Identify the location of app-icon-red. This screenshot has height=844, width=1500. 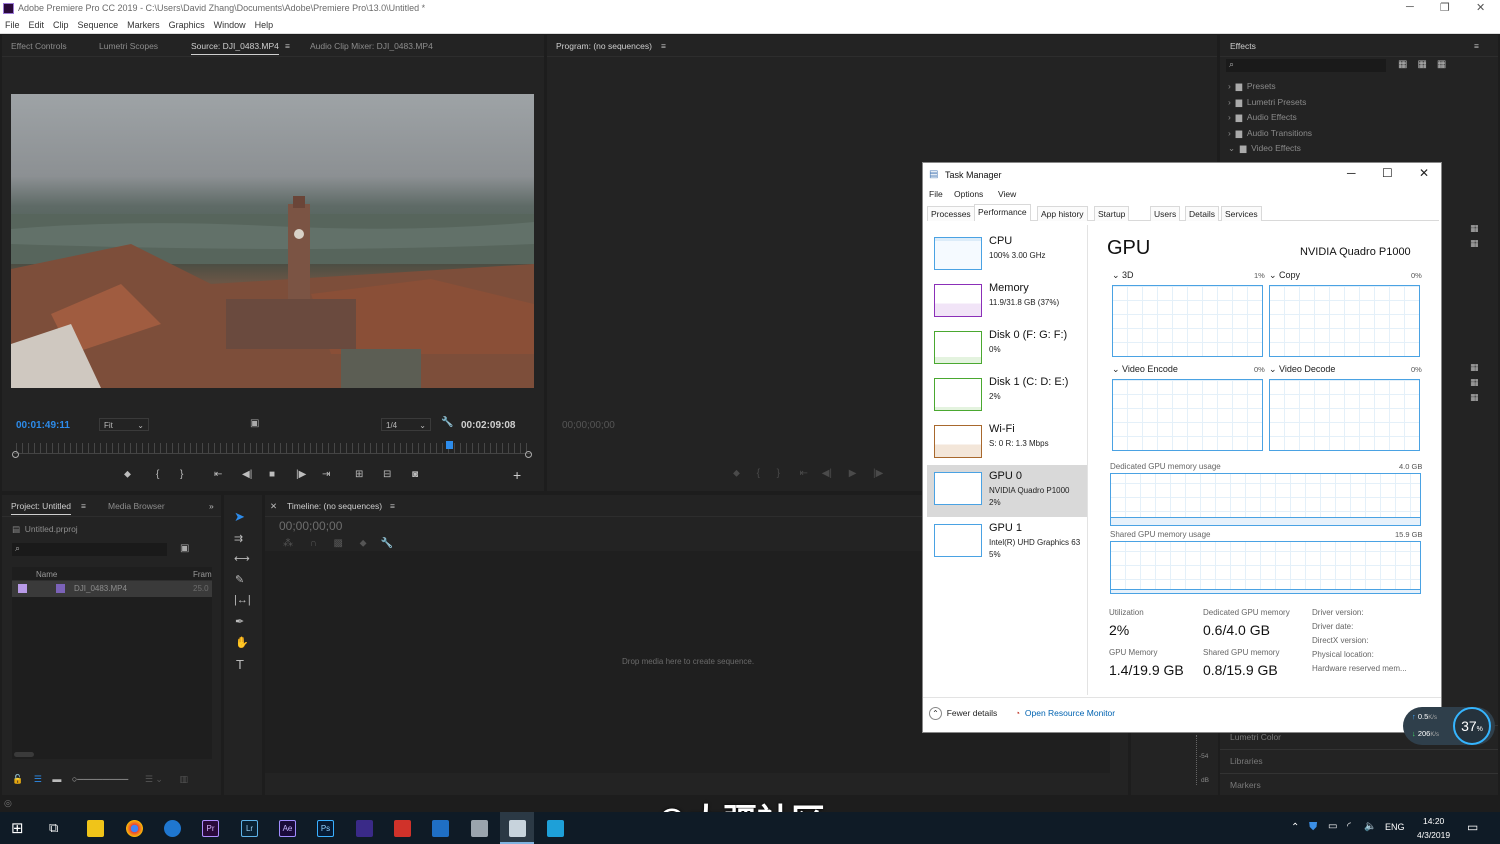
(402, 828).